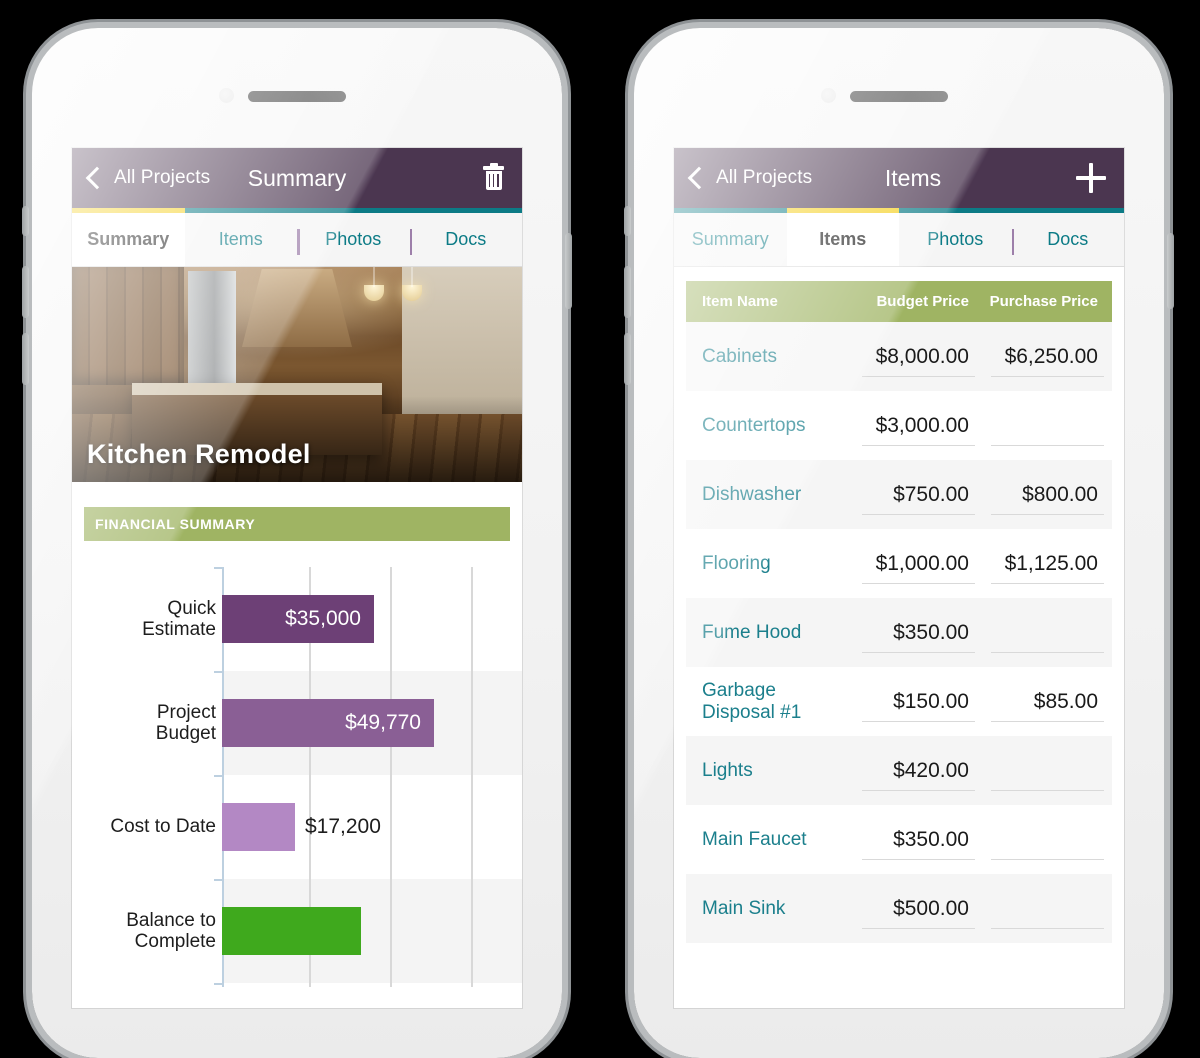 This screenshot has width=1200, height=1058. I want to click on cell-budget-price: $8,000.00, so click(918, 356).